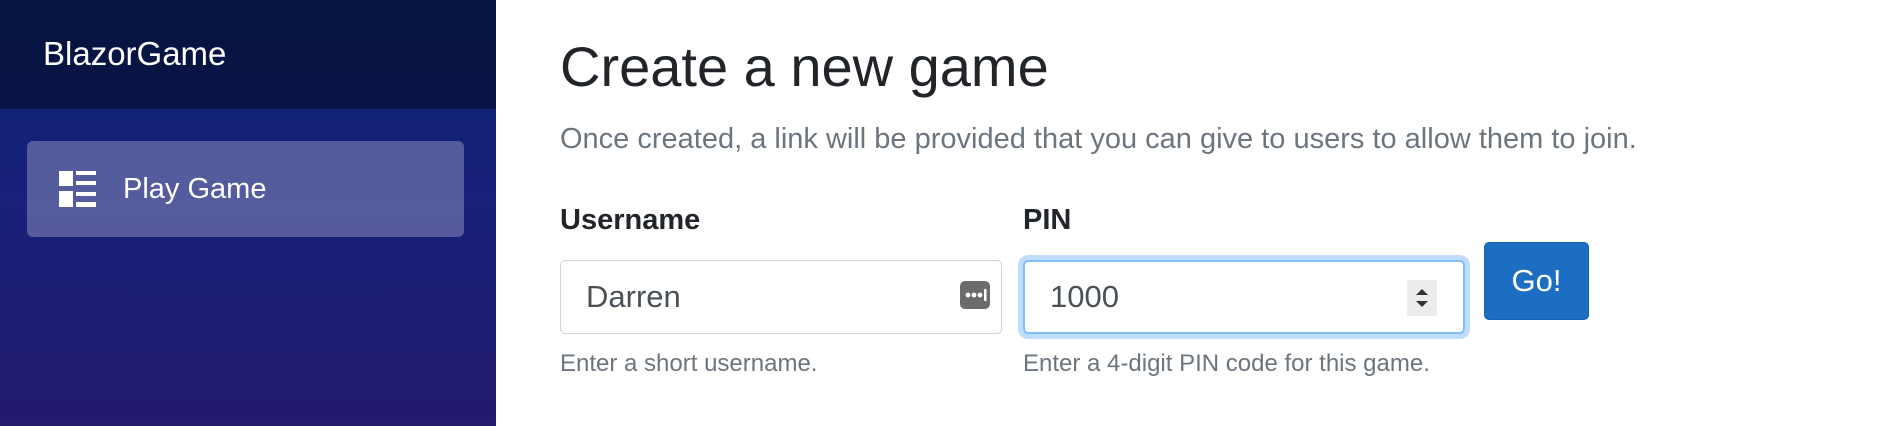 This screenshot has height=426, width=1886. I want to click on password-manager-icon, so click(975, 295).